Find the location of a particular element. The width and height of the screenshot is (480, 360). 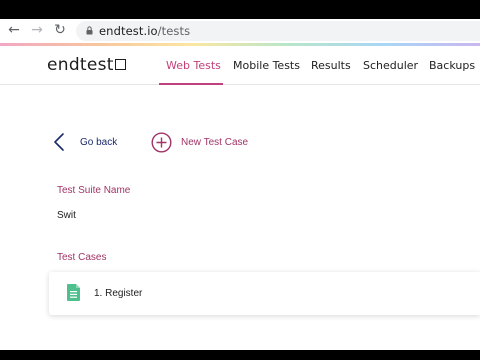

test-suite-name-value: Swit is located at coordinates (66, 215).